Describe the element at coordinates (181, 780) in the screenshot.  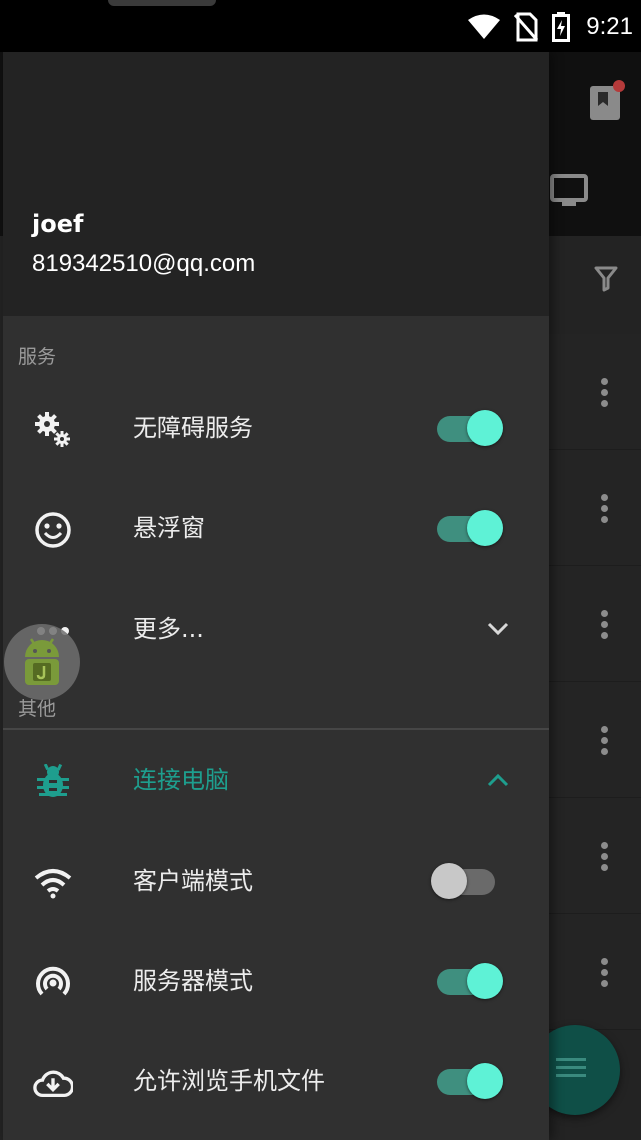
I see `menu-label: 连接电脑` at that location.